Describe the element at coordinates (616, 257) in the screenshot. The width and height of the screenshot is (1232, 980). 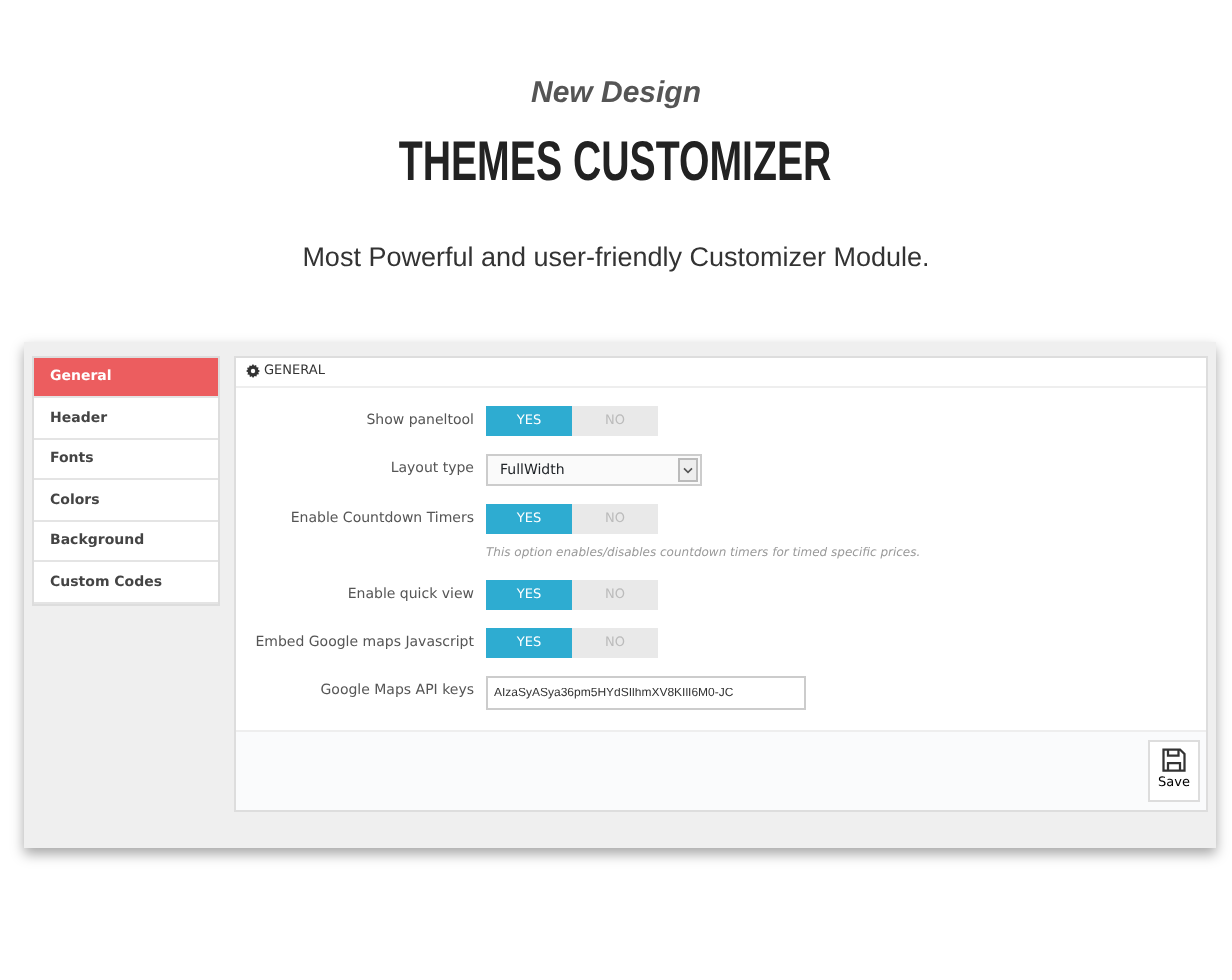
I see `tagline: Most Powerful and user-friendly Customizer Module.` at that location.